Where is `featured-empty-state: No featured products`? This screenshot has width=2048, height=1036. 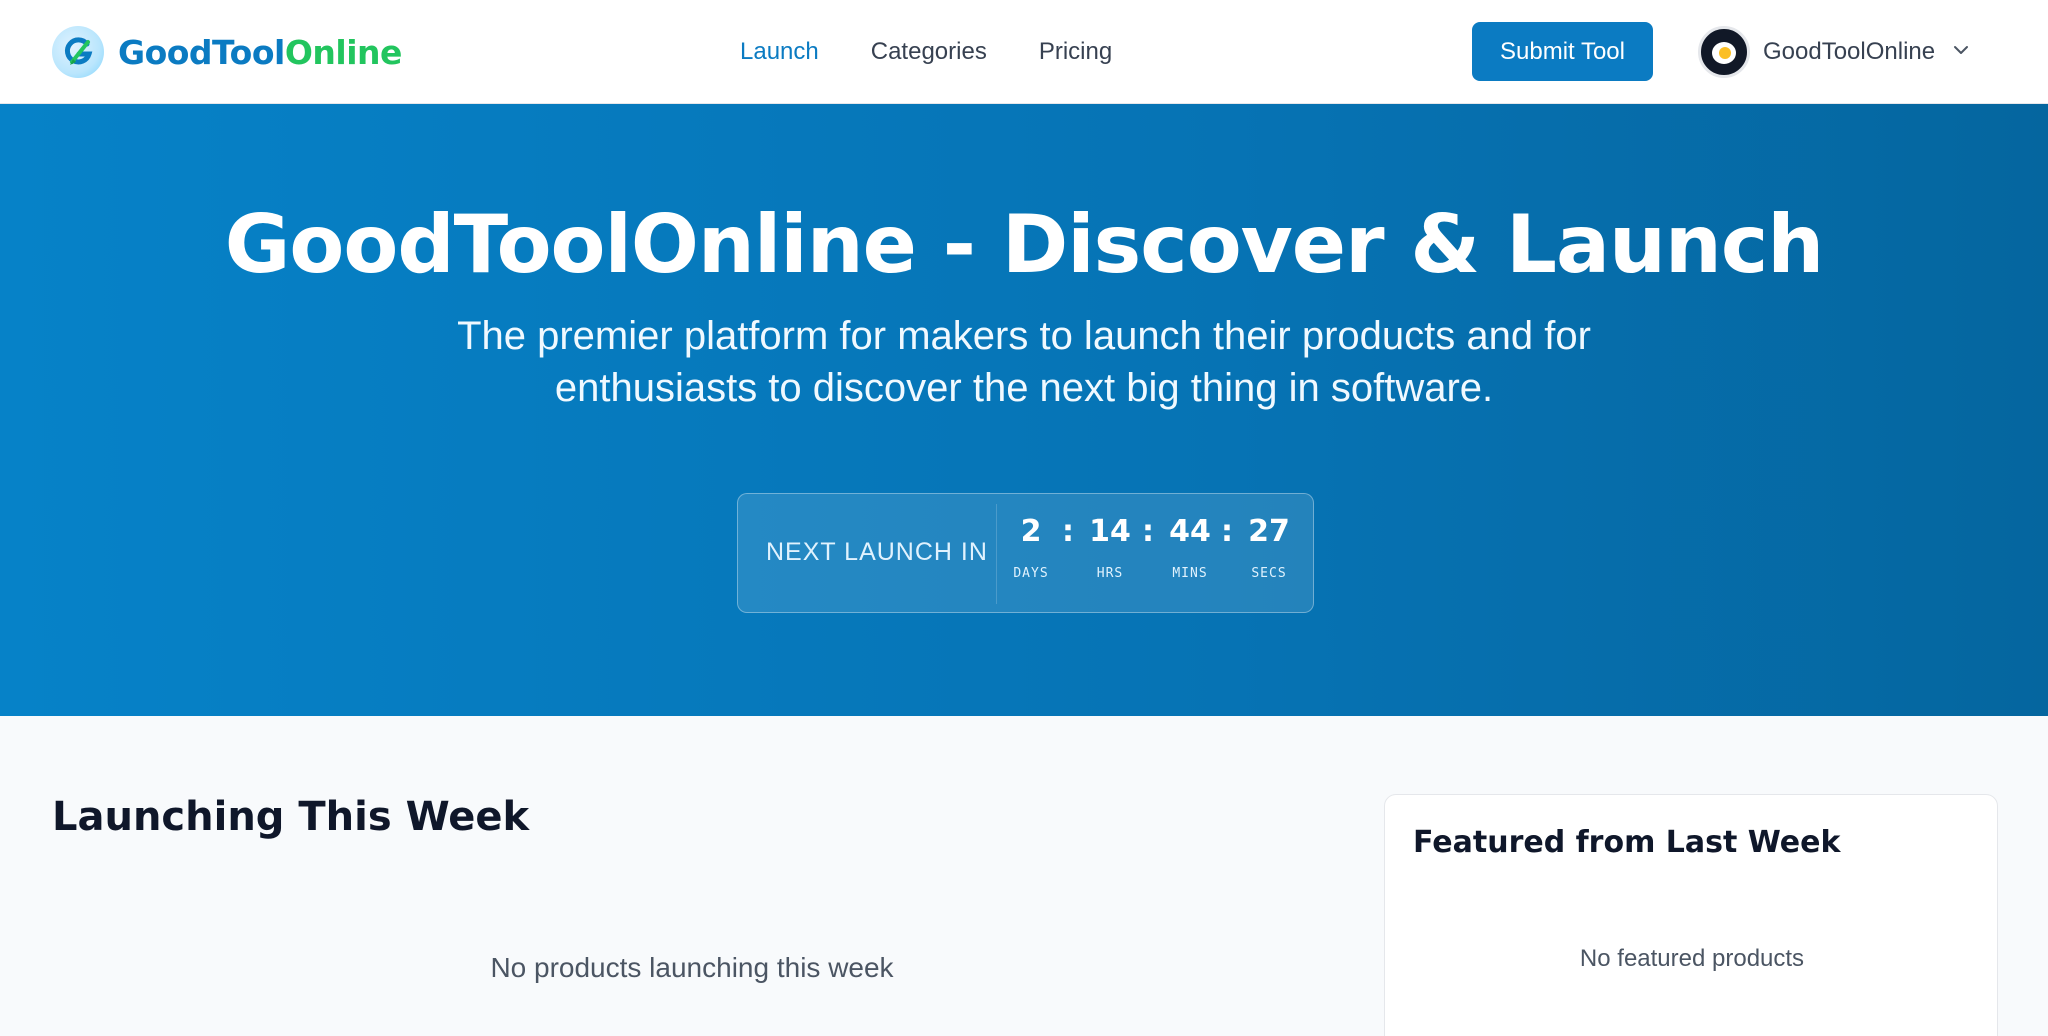
featured-empty-state: No featured products is located at coordinates (1692, 958).